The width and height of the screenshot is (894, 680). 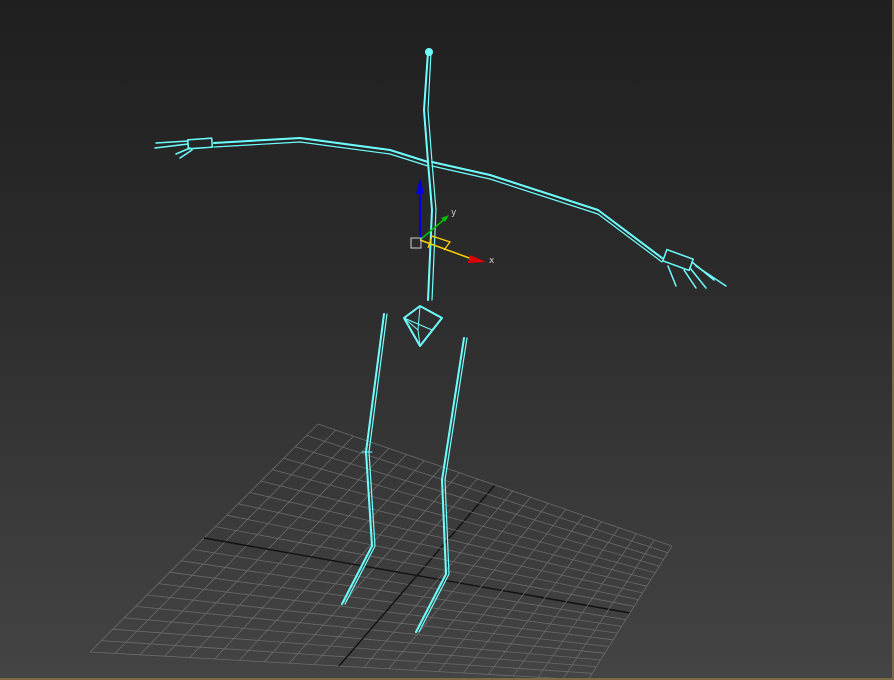 What do you see at coordinates (492, 261) in the screenshot?
I see `gizmo-x-label: x` at bounding box center [492, 261].